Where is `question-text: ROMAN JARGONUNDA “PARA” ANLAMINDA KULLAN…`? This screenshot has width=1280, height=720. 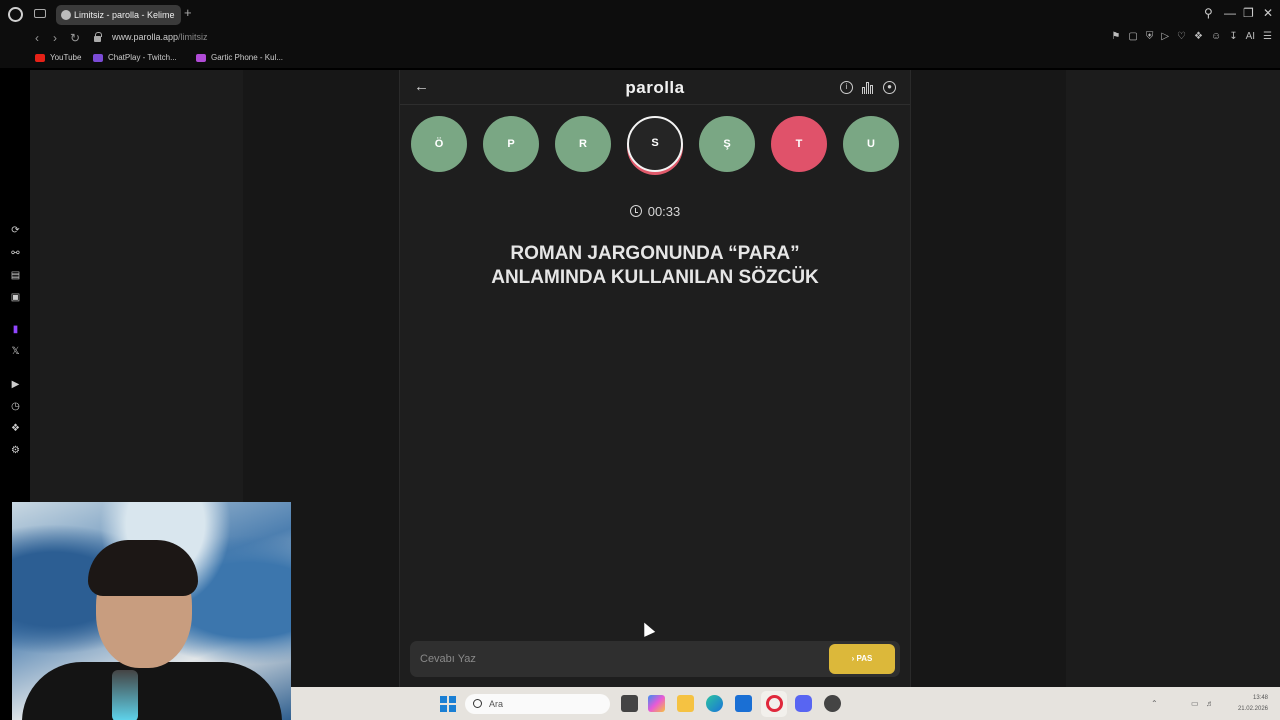
question-text: ROMAN JARGONUNDA “PARA” ANLAMINDA KULLAN… is located at coordinates (655, 266).